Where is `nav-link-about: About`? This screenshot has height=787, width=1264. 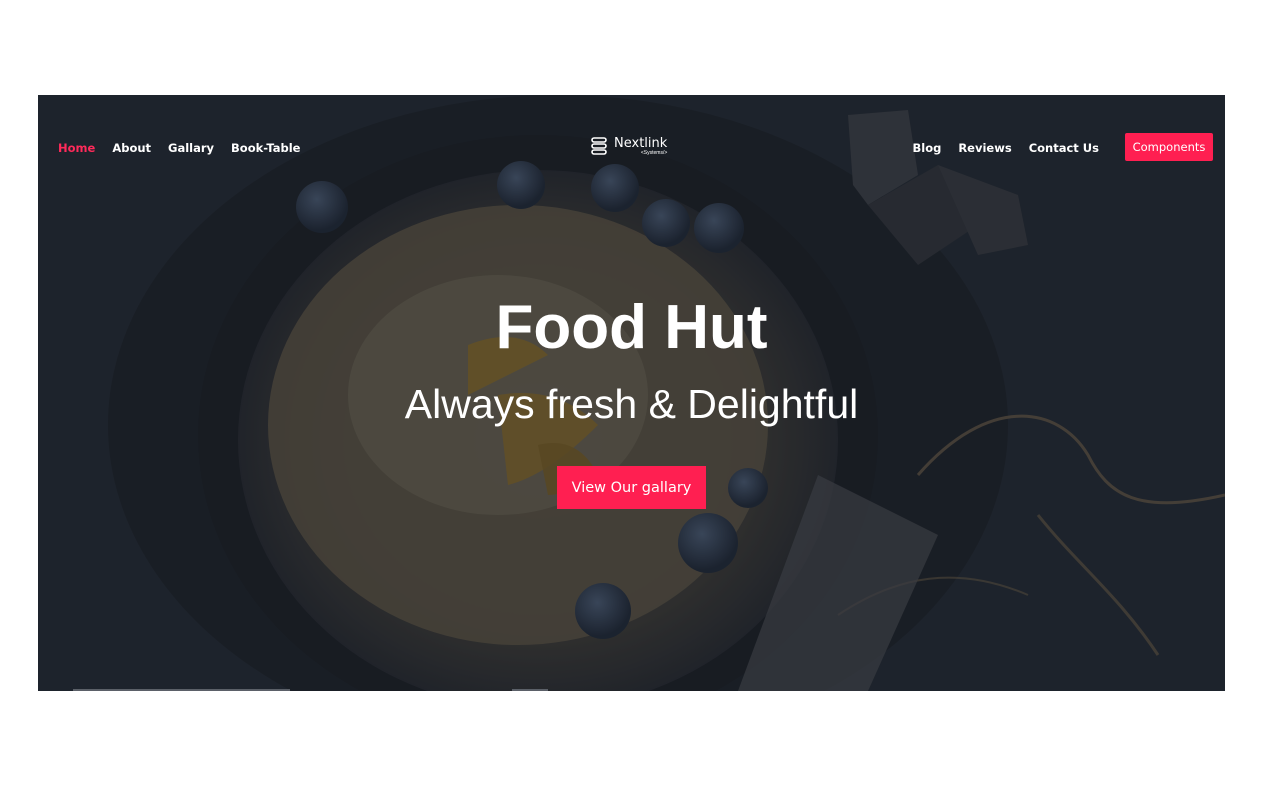
nav-link-about: About is located at coordinates (131, 148).